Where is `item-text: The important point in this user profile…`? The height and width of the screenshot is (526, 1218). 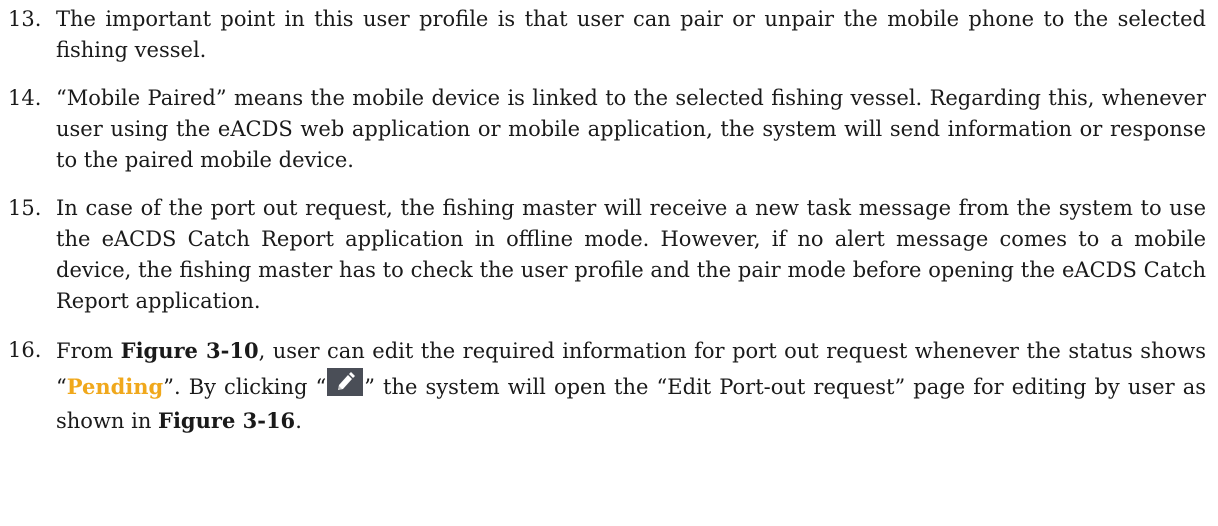 item-text: The important point in this user profile… is located at coordinates (631, 34).